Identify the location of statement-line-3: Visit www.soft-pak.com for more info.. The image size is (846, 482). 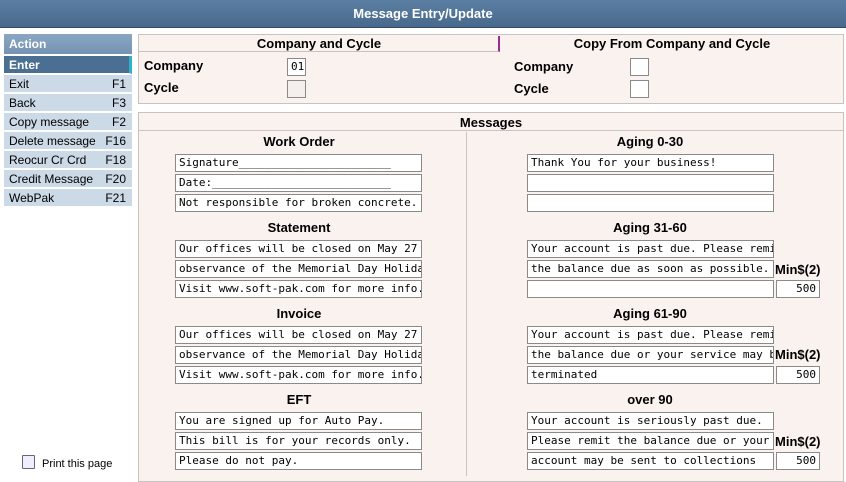
(298, 289).